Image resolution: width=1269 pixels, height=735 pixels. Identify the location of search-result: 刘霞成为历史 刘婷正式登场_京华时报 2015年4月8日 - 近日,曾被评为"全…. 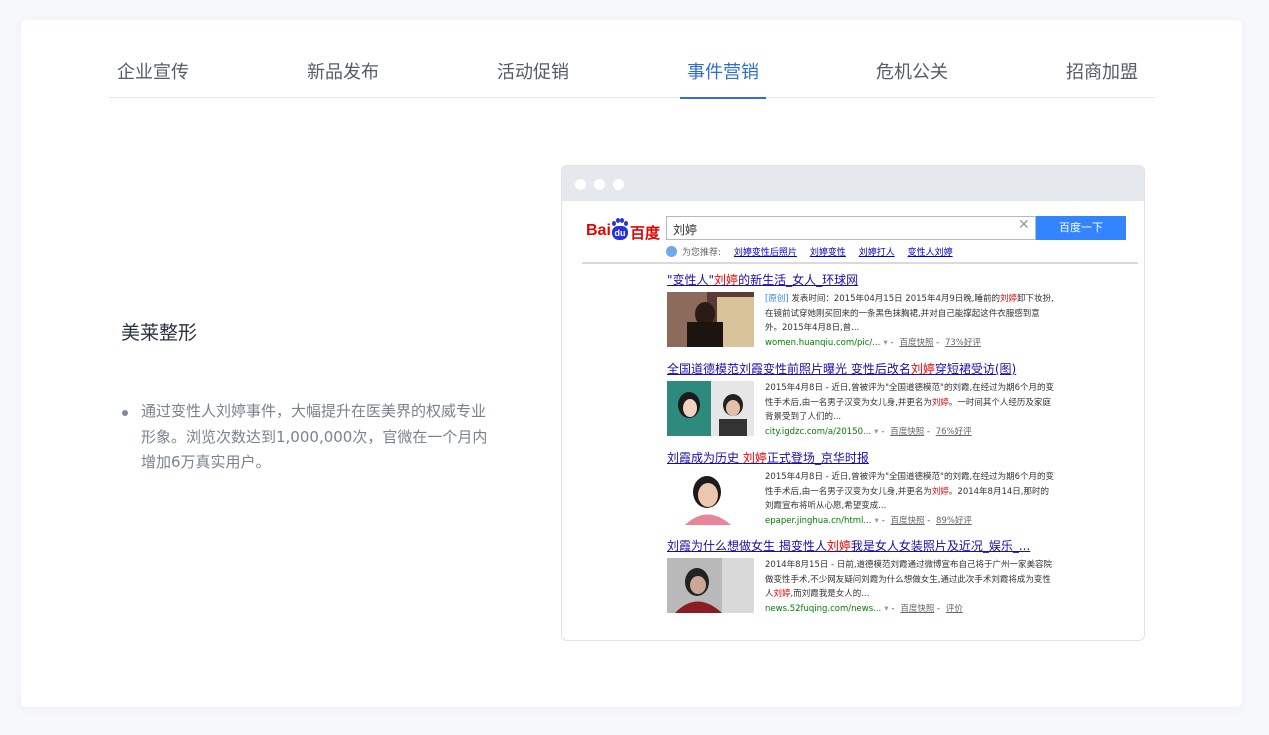
(897, 488).